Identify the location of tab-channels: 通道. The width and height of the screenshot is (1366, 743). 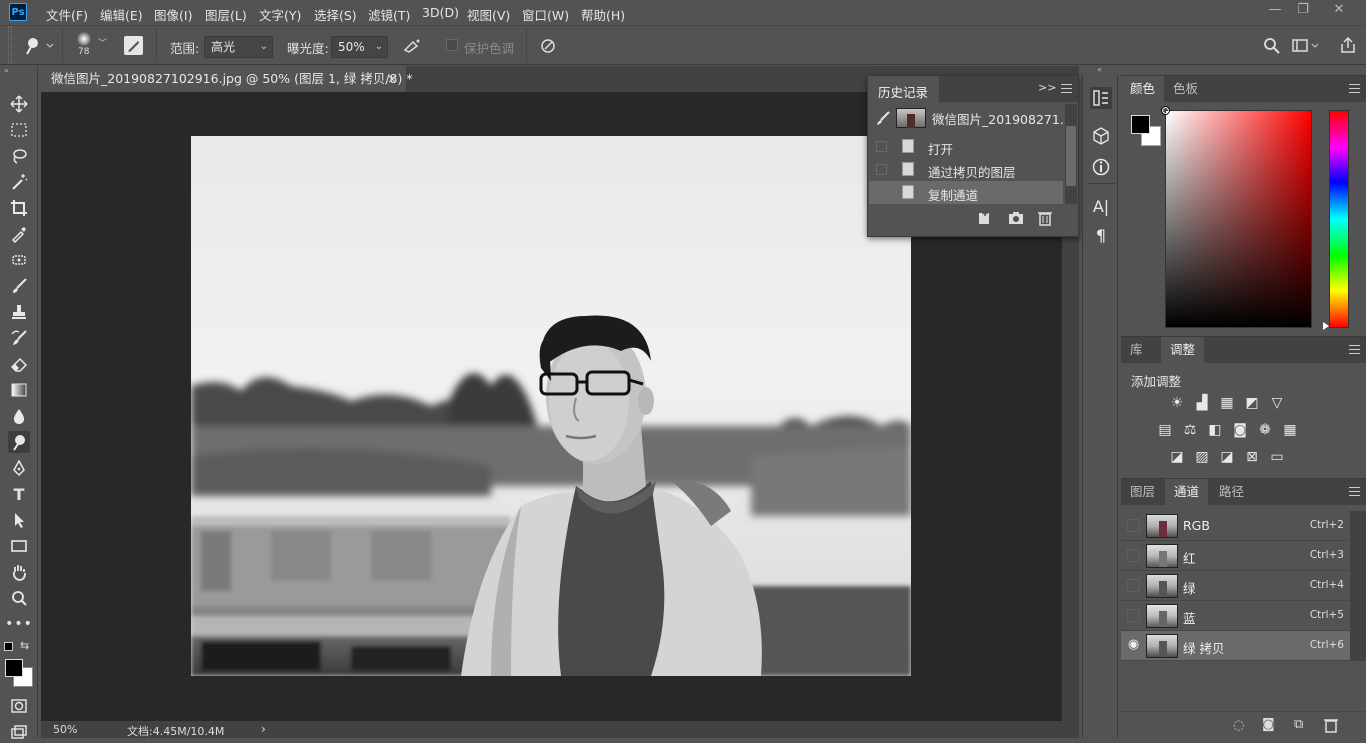
(1187, 492).